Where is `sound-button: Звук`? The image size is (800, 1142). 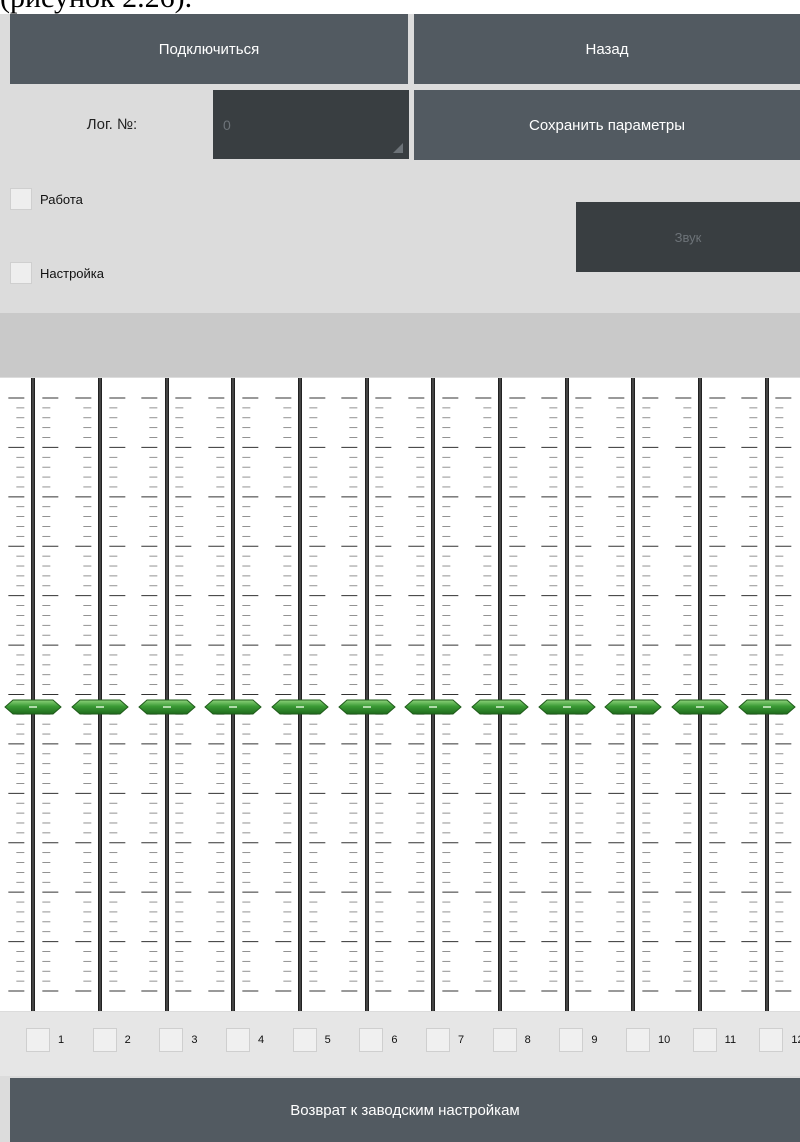 sound-button: Звук is located at coordinates (688, 237).